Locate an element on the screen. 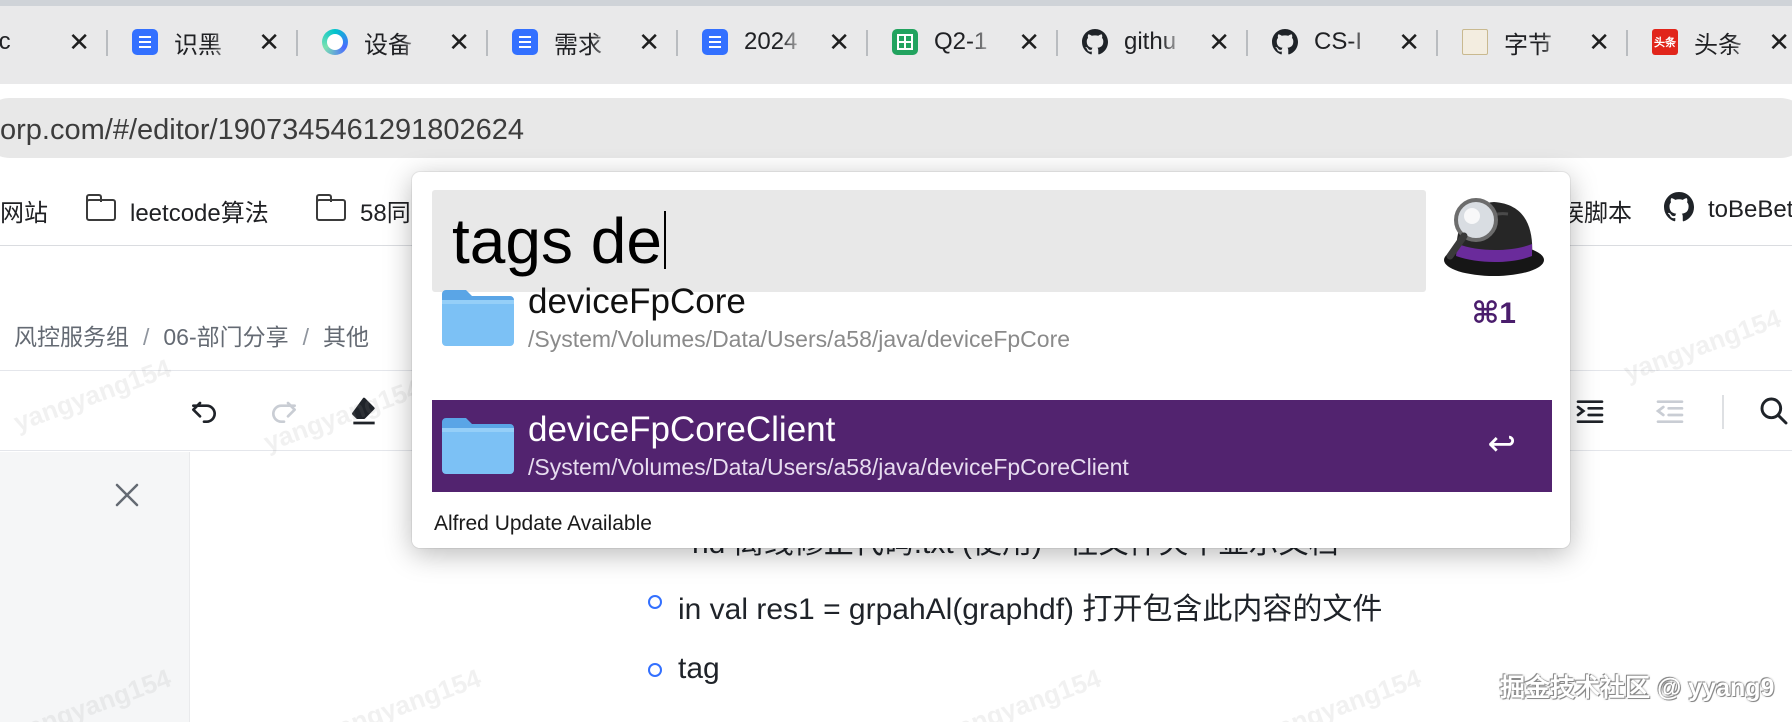 This screenshot has width=1792, height=722. toutiao-icon: 头条 is located at coordinates (1665, 42).